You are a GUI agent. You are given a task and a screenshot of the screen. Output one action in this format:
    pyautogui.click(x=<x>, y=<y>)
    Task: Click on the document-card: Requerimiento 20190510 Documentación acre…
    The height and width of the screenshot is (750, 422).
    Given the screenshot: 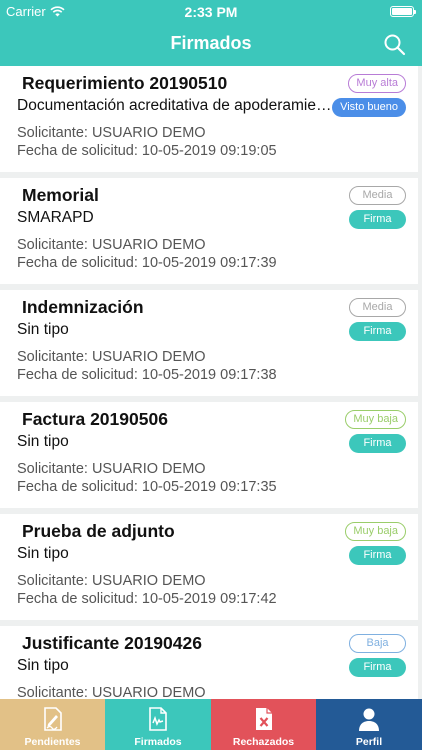 What is the action you would take?
    pyautogui.click(x=209, y=119)
    